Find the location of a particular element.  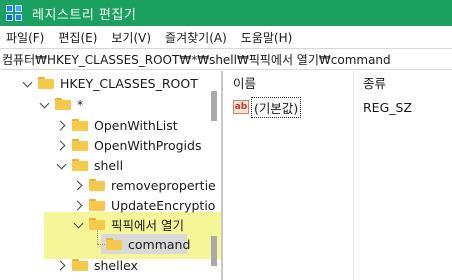

tree-node-shell: shell is located at coordinates (89, 165).